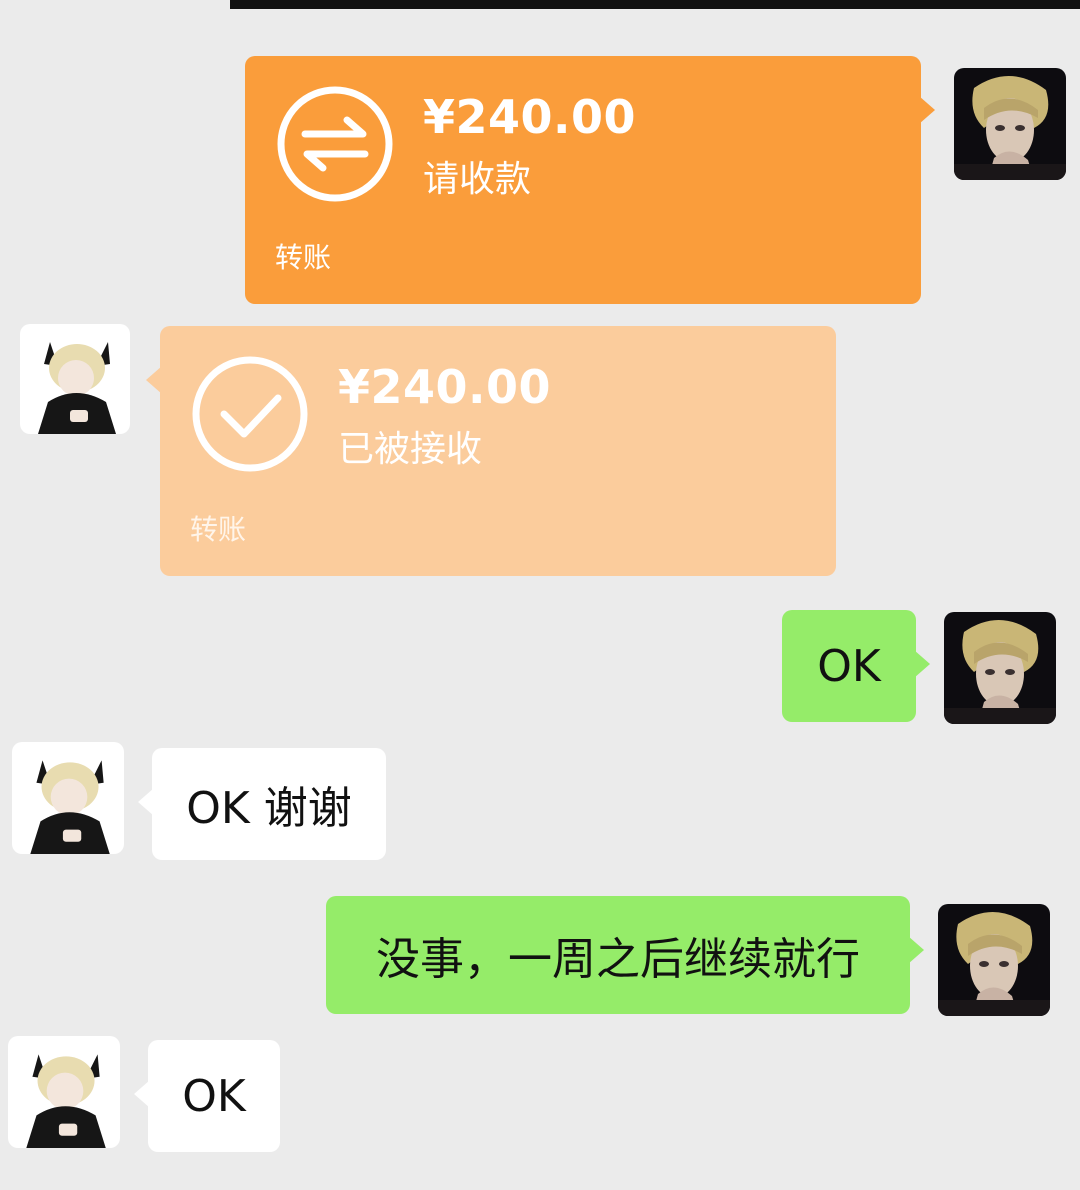 Image resolution: width=1080 pixels, height=1190 pixels. Describe the element at coordinates (477, 179) in the screenshot. I see `transfer-status: 请收款` at that location.